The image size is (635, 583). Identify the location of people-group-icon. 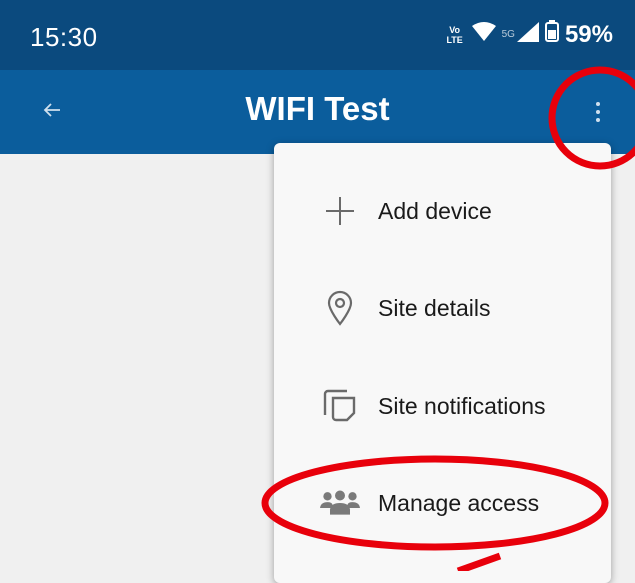
(340, 503).